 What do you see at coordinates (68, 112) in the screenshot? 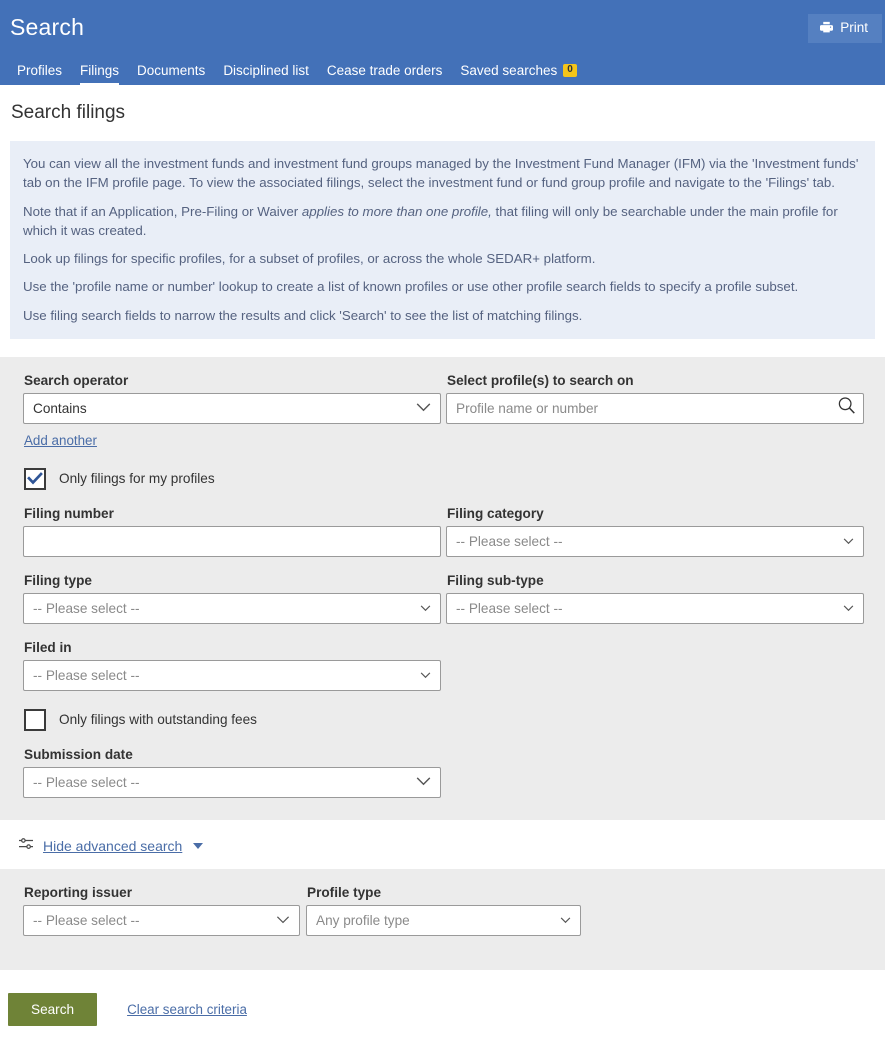
I see `page-title: Search filings` at bounding box center [68, 112].